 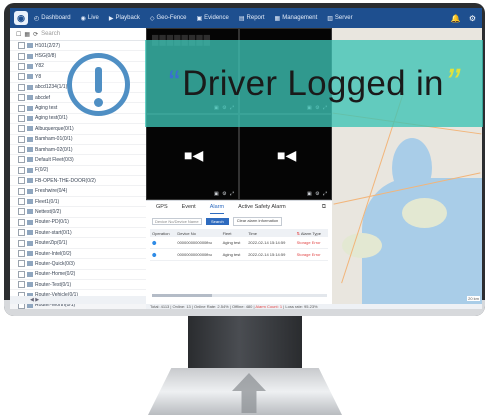 What do you see at coordinates (47, 201) in the screenshot?
I see `sidebar-item-label: Fleet1(0/1)` at bounding box center [47, 201].